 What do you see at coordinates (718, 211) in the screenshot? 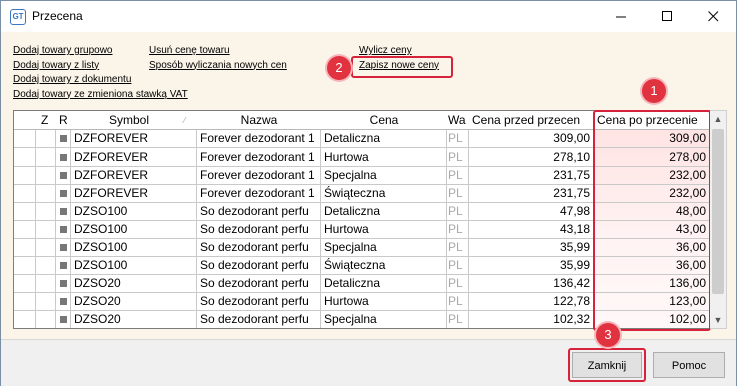
I see `scroll-thumb` at bounding box center [718, 211].